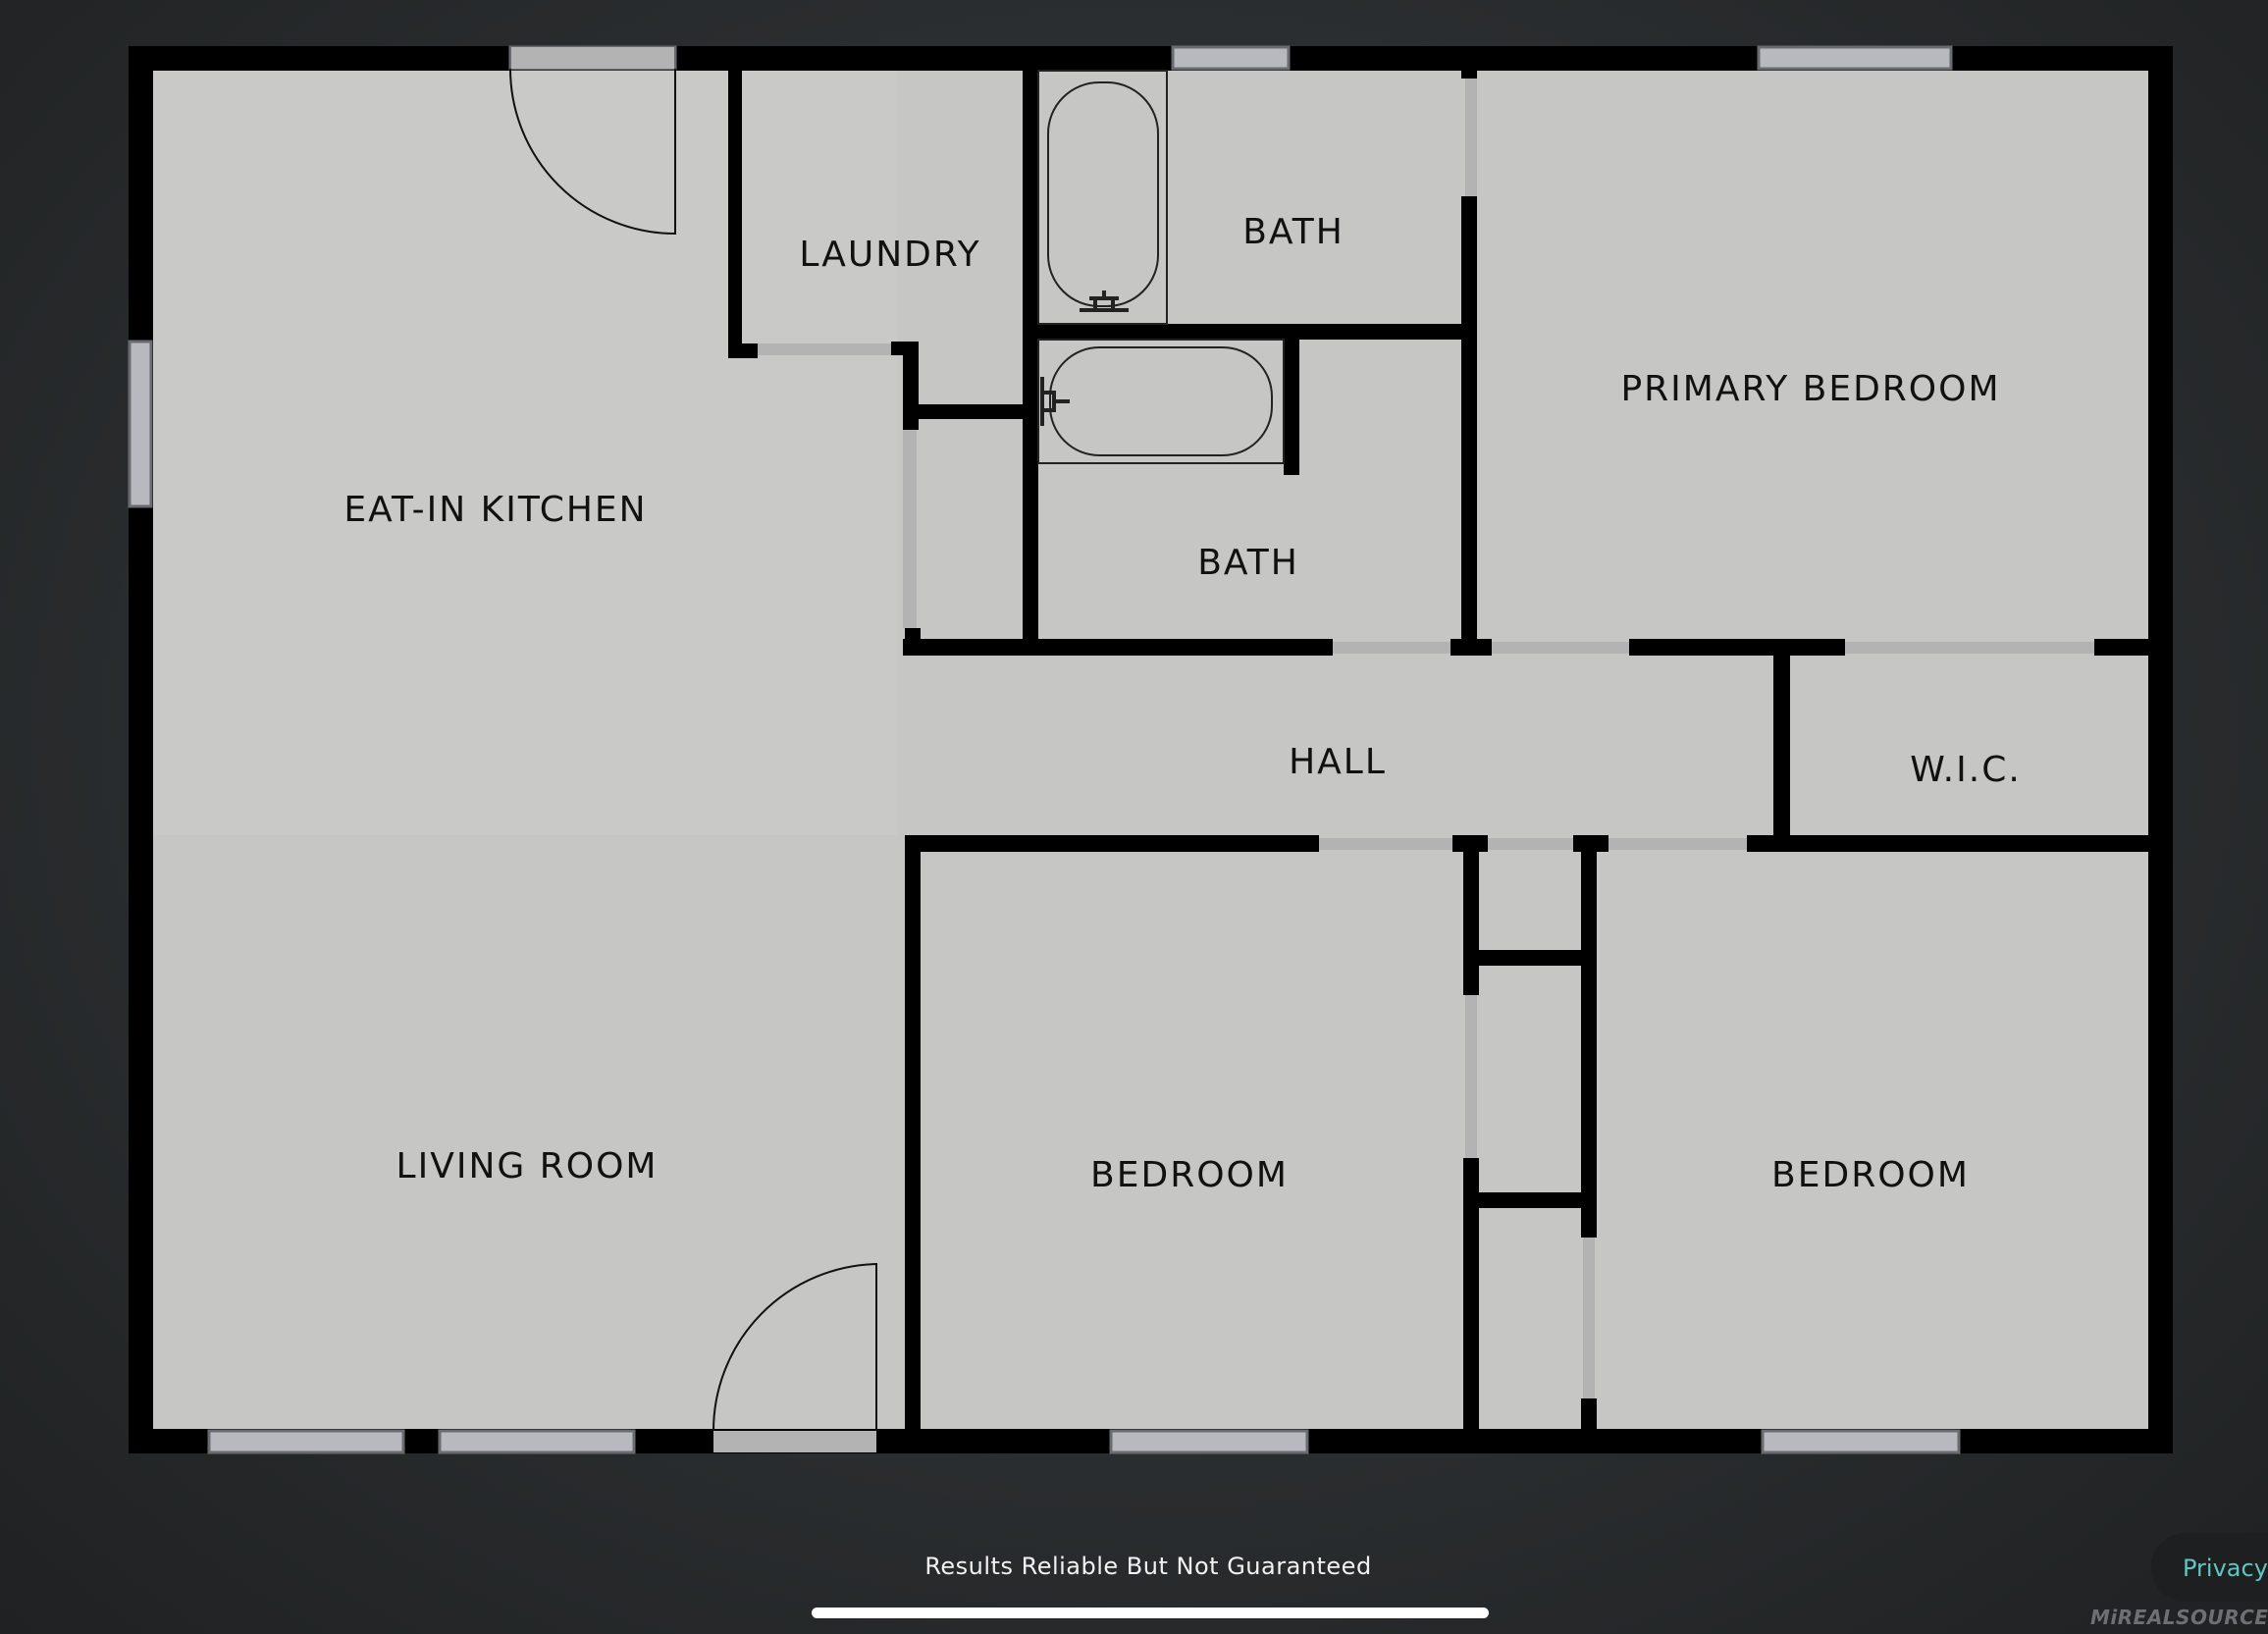 The height and width of the screenshot is (1634, 2268). I want to click on room-label-bath-lower: BATH, so click(1248, 563).